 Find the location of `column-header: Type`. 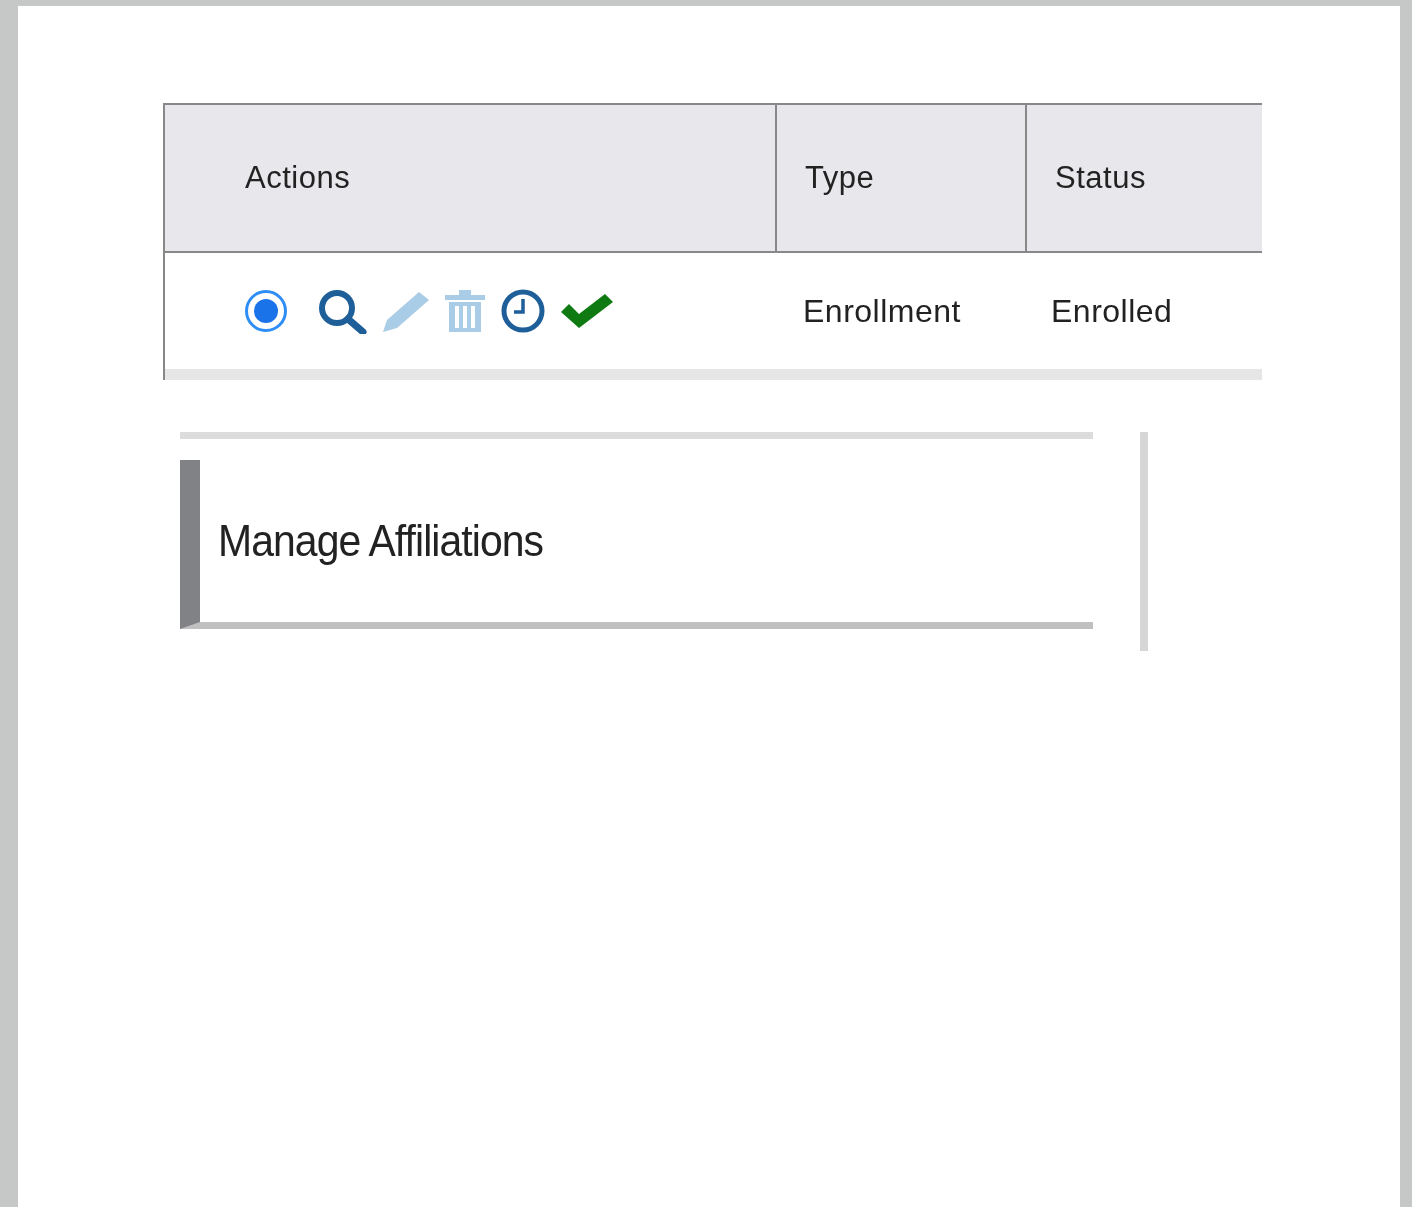

column-header: Type is located at coordinates (900, 179).